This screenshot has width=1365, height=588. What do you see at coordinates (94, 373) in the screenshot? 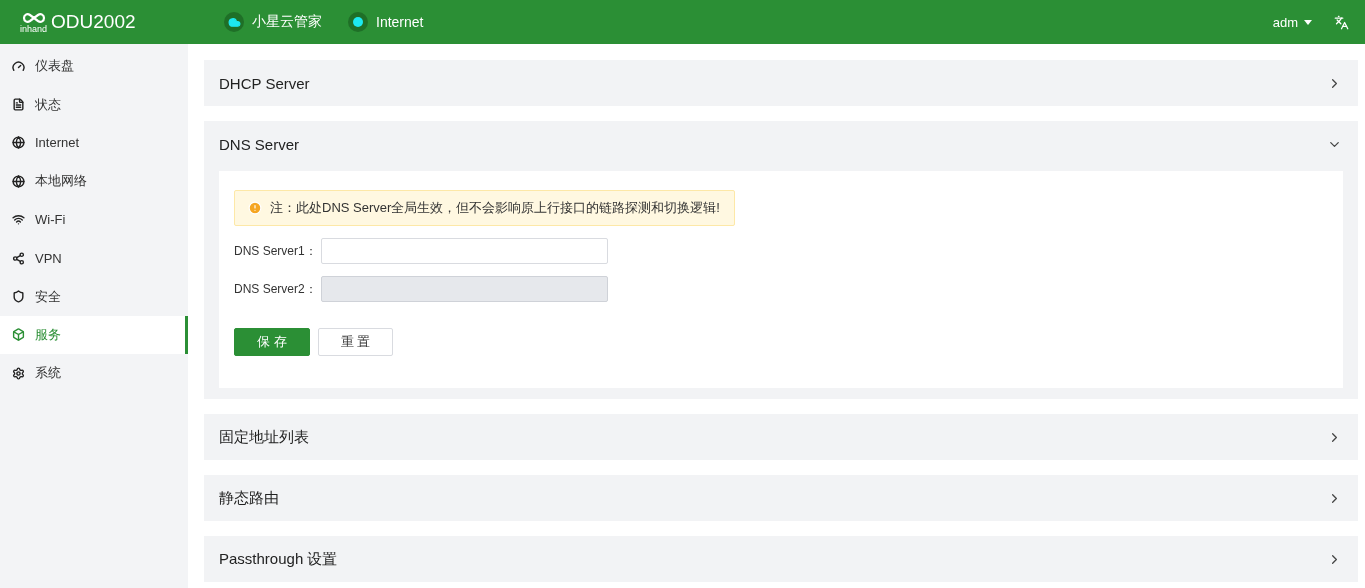
I see `sidebar-item: 系统` at bounding box center [94, 373].